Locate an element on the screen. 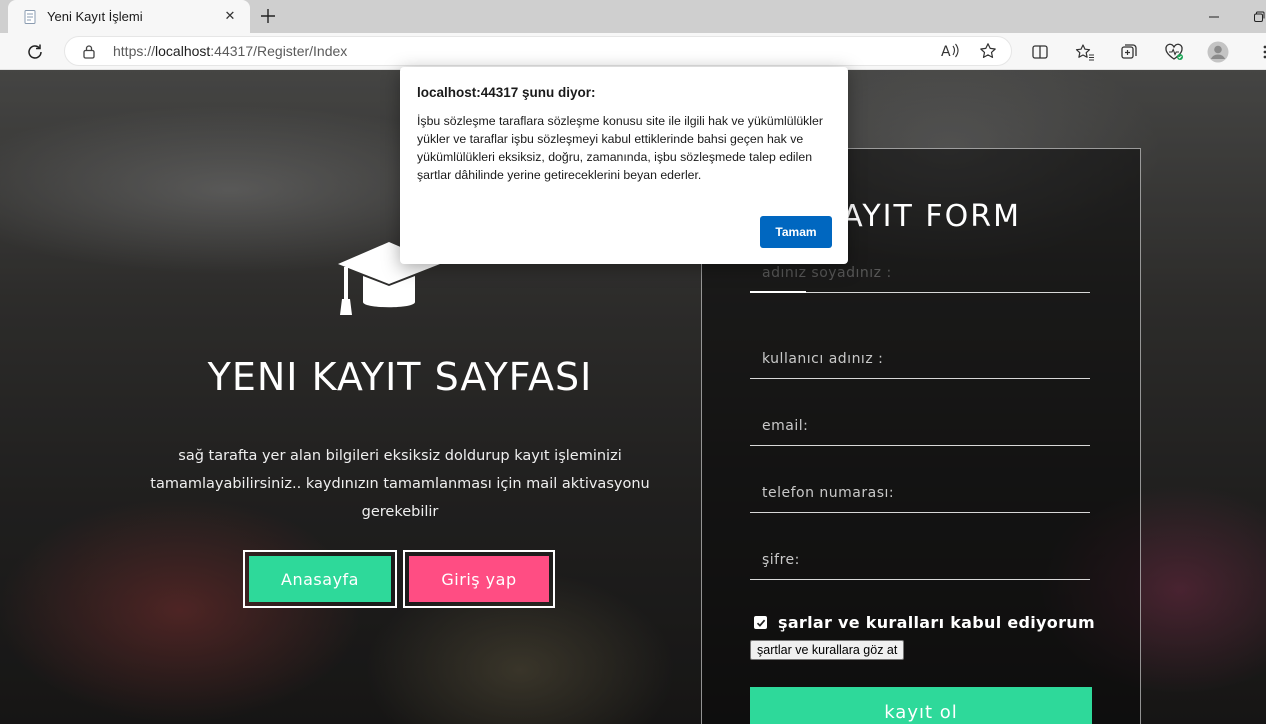 This screenshot has height=724, width=1266. url-path: :44317/Register/Index is located at coordinates (279, 51).